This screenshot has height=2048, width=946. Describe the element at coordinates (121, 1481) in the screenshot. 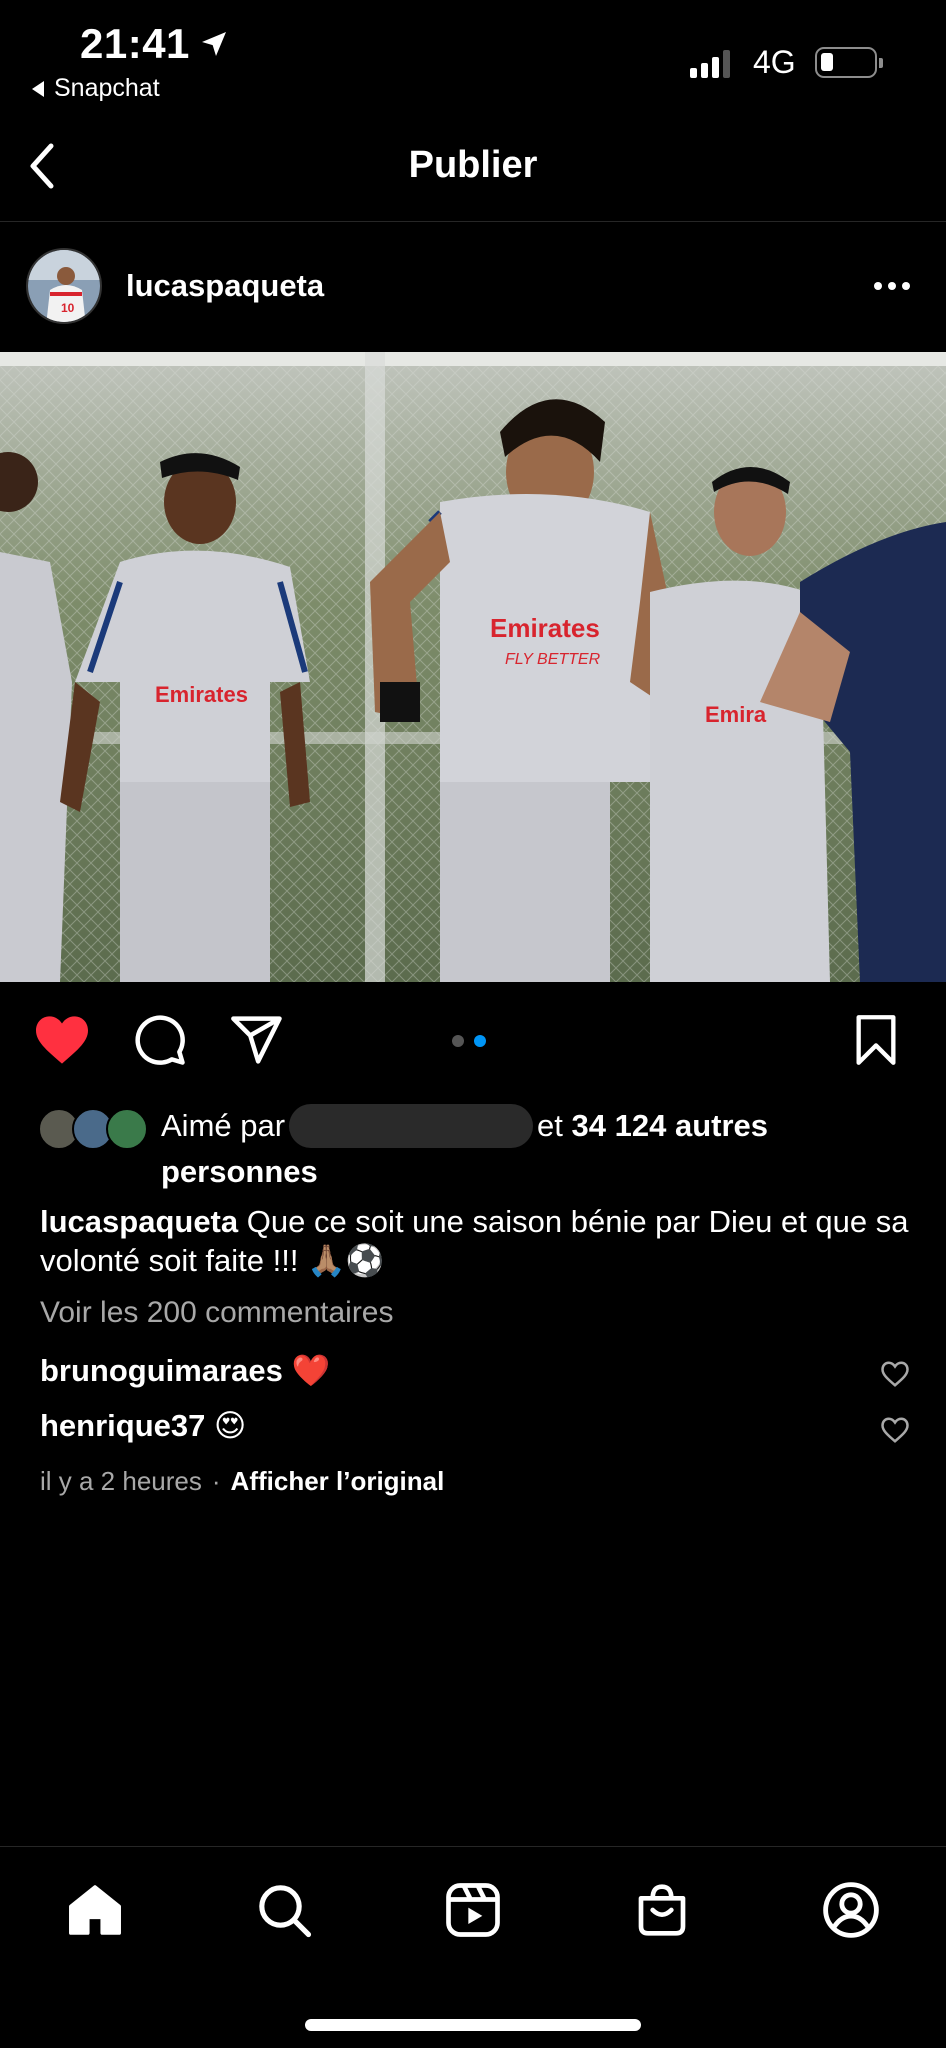

I see `post-timestamp: il y a 2 heures` at that location.